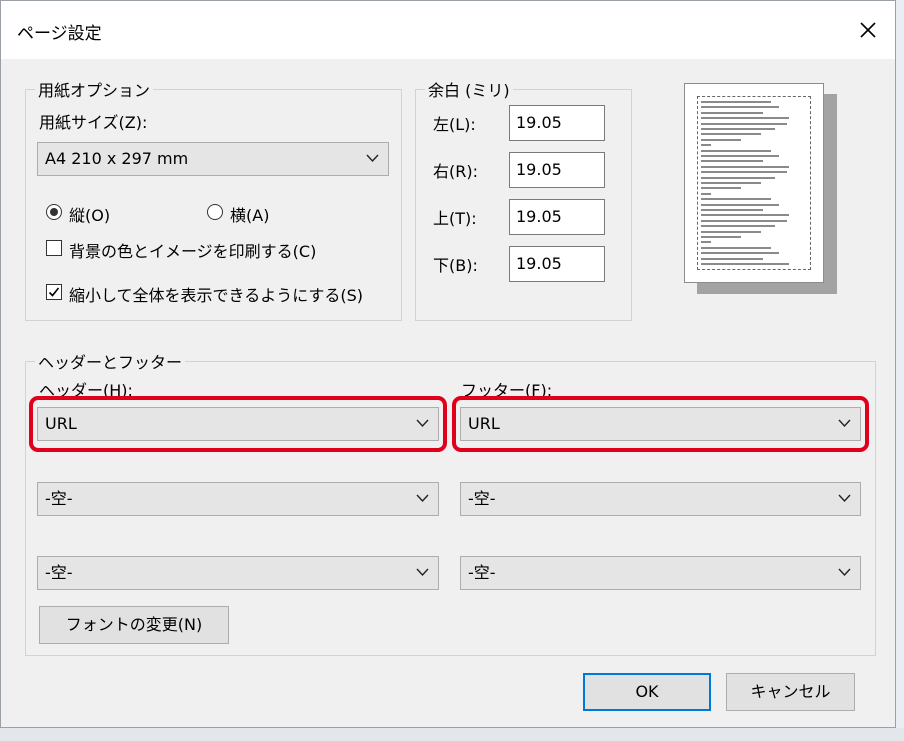 This screenshot has height=741, width=904. Describe the element at coordinates (59, 498) in the screenshot. I see `header-select-2-value: -空-` at that location.